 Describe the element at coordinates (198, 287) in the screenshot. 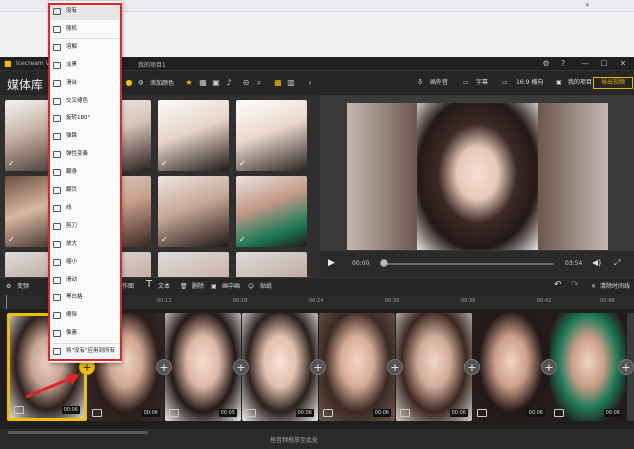

I see `delete-button: 删除` at that location.